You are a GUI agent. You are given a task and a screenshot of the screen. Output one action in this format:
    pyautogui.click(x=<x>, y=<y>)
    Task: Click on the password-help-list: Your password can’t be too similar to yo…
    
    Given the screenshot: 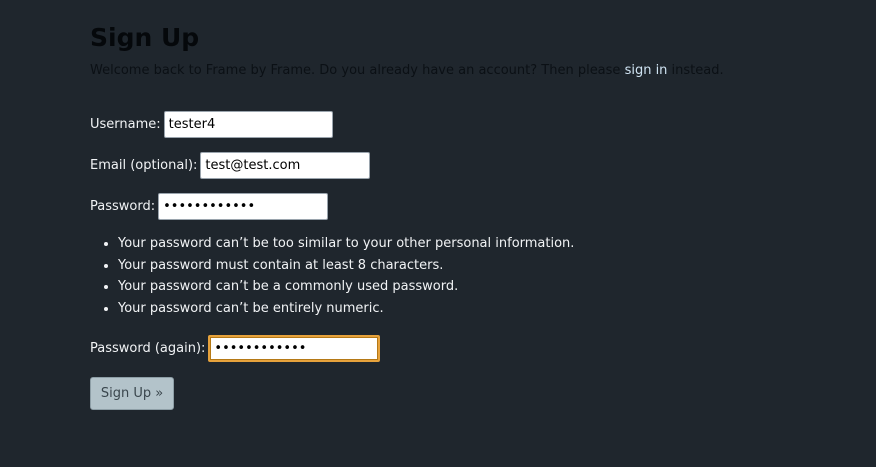 What is the action you would take?
    pyautogui.click(x=332, y=276)
    